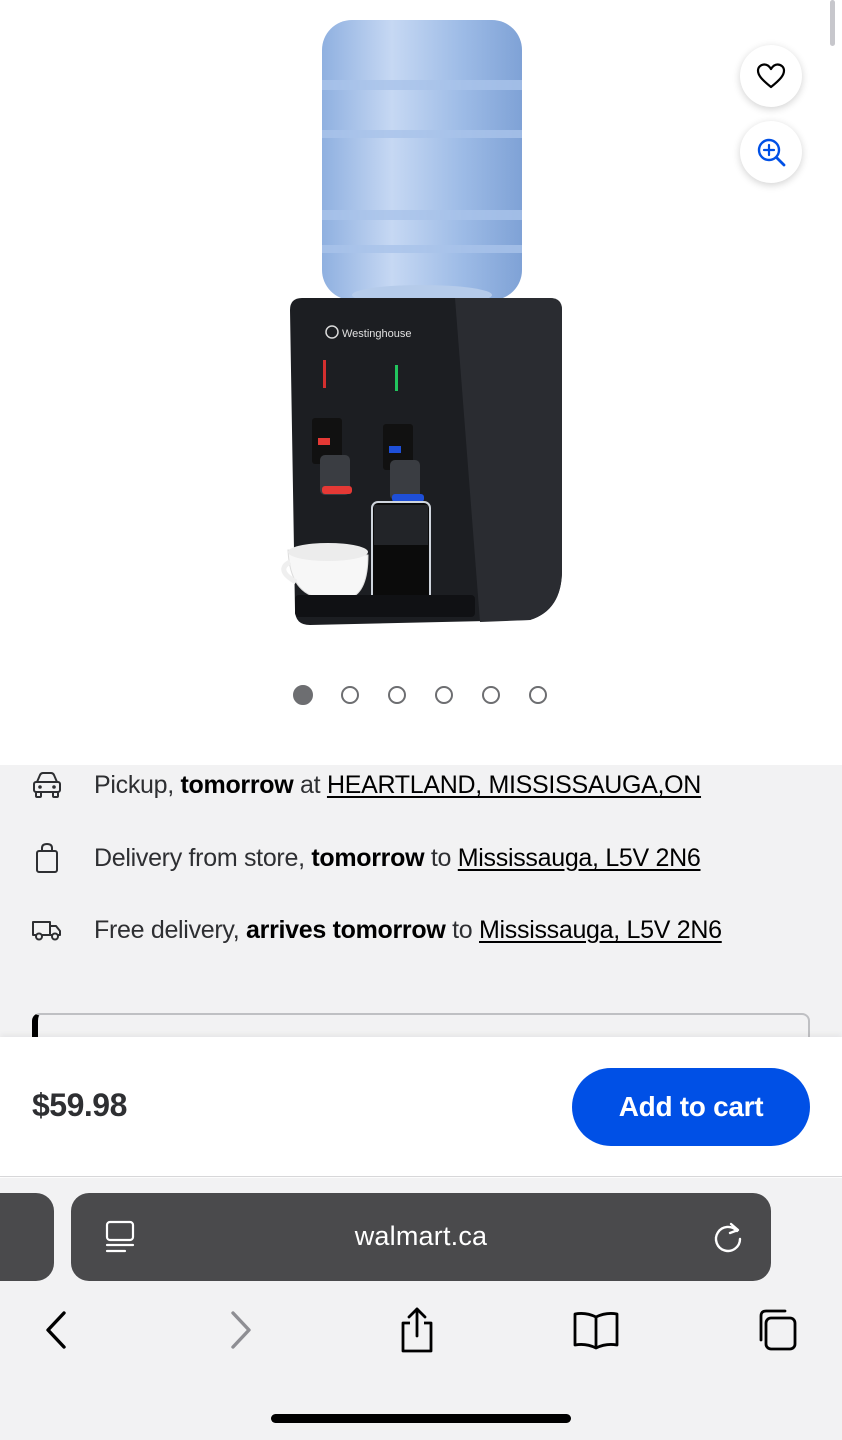 The width and height of the screenshot is (842, 1440). Describe the element at coordinates (421, 1025) in the screenshot. I see `info-card` at that location.